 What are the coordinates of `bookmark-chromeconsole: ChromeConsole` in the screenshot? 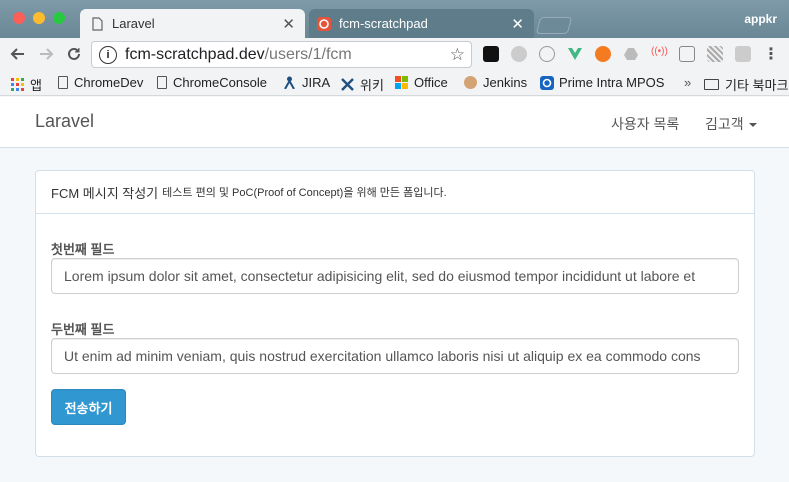 It's located at (212, 82).